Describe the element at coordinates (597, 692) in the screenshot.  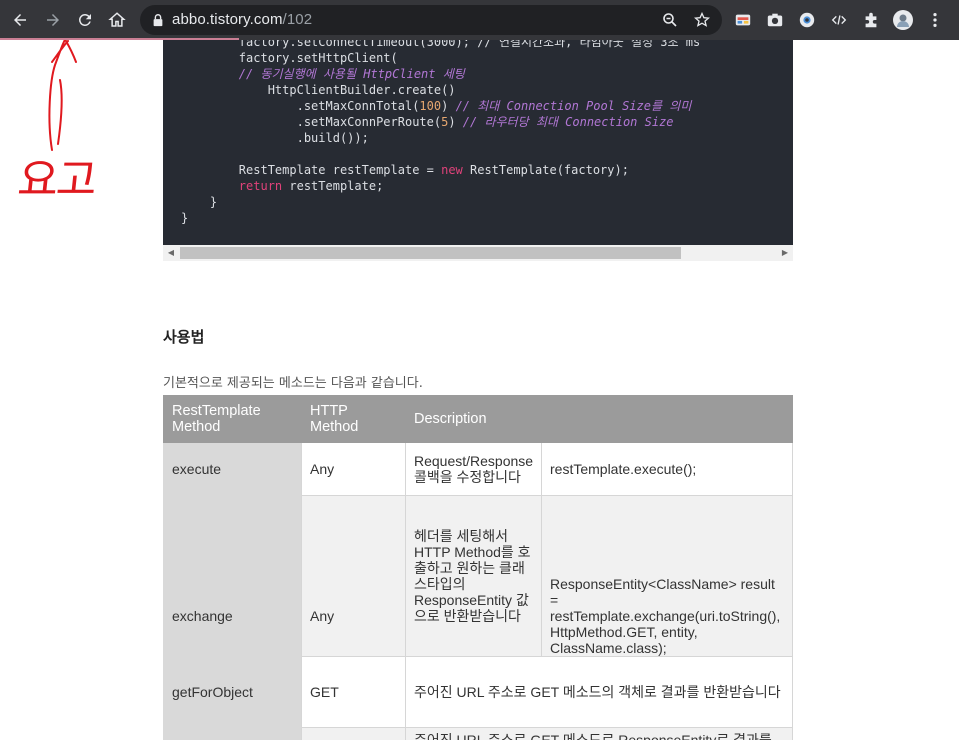
I see `row-getforobject-description: 주어진 URL 주소로 GET 메소드의 객체로 결과를 반환받습니다` at that location.